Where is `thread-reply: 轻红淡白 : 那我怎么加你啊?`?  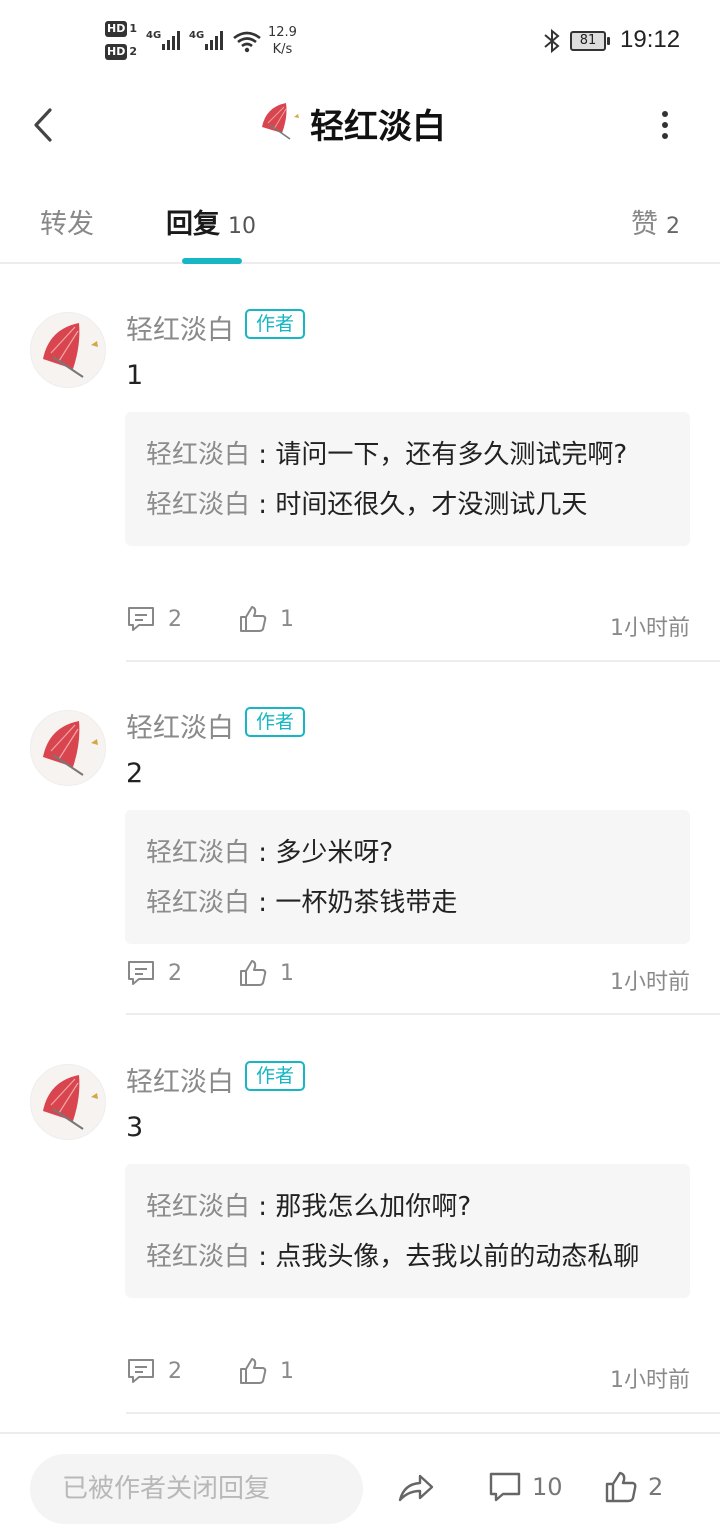
thread-reply: 轻红淡白 : 那我怎么加你啊? is located at coordinates (309, 1207).